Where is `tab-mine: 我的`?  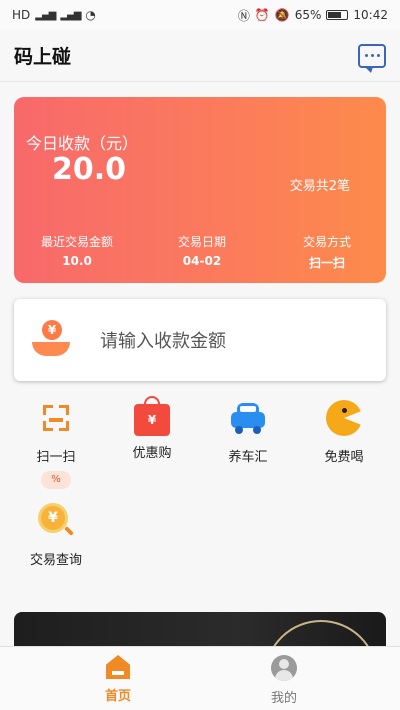
tab-mine: 我的 is located at coordinates (284, 680).